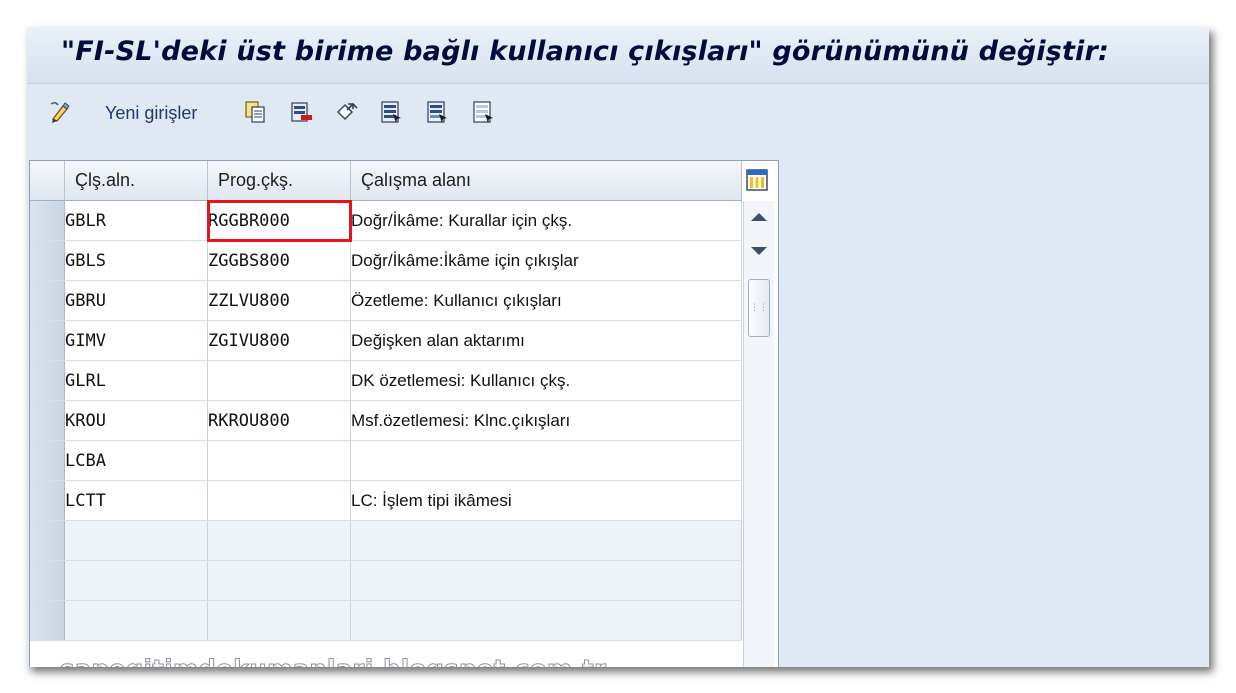  What do you see at coordinates (301, 112) in the screenshot?
I see `delete-icon` at bounding box center [301, 112].